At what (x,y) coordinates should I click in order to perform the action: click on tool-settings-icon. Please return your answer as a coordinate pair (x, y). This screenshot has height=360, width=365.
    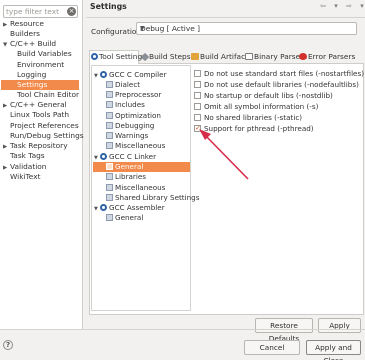
    Looking at the image, I should click on (94, 56).